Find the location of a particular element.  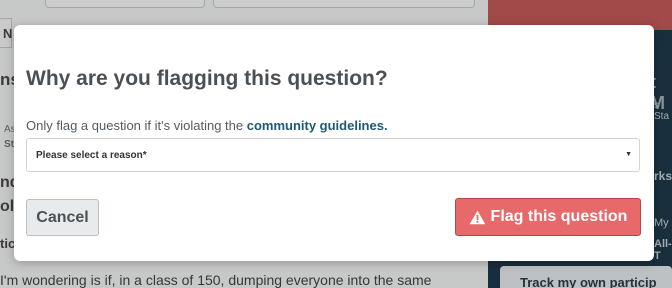

warning-icon is located at coordinates (477, 217).